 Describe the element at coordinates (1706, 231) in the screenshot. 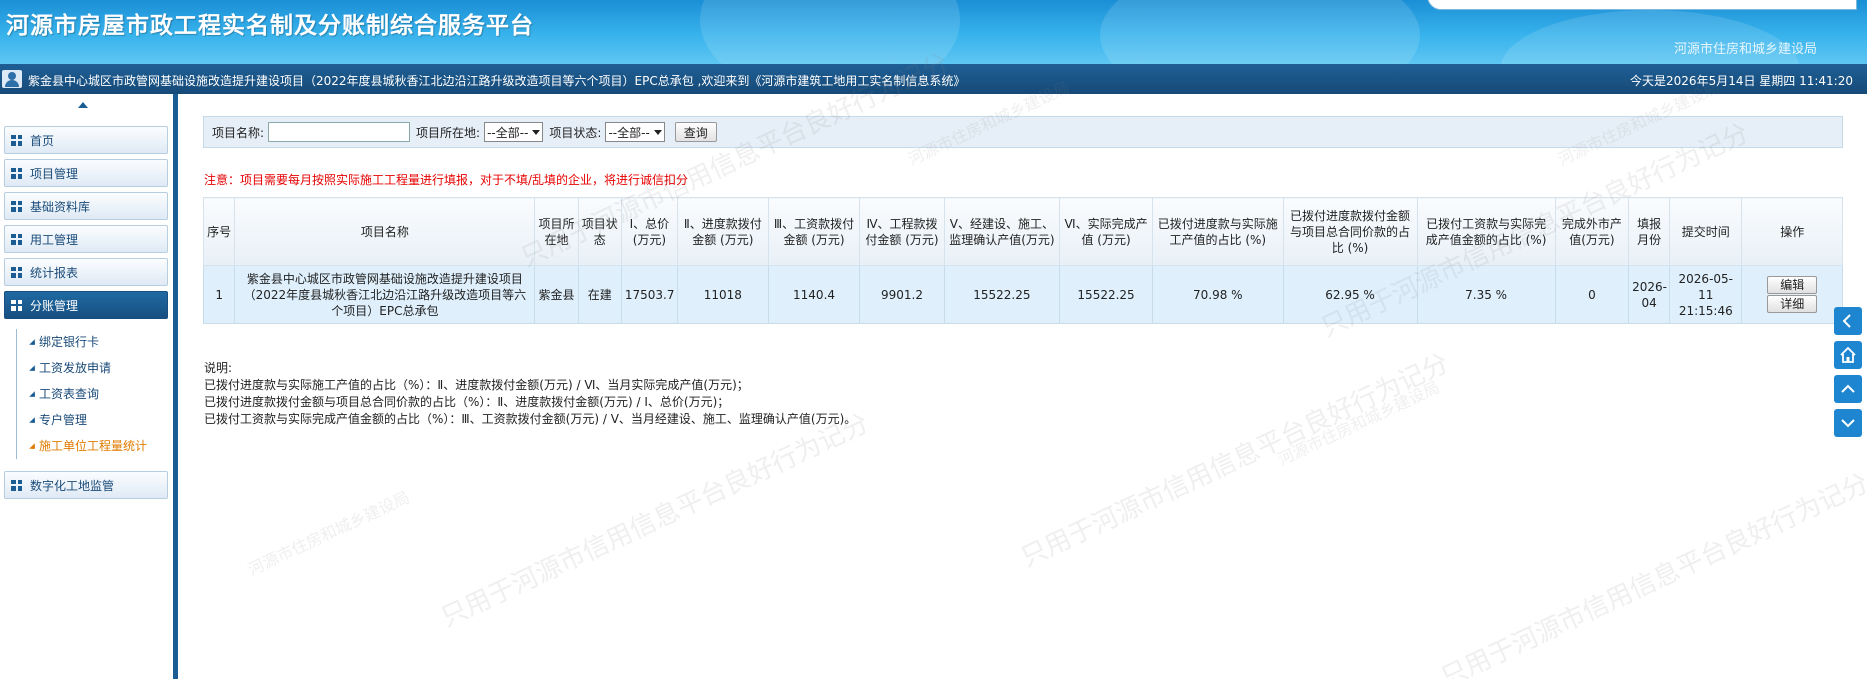

I see `col-header: 提交时间` at that location.